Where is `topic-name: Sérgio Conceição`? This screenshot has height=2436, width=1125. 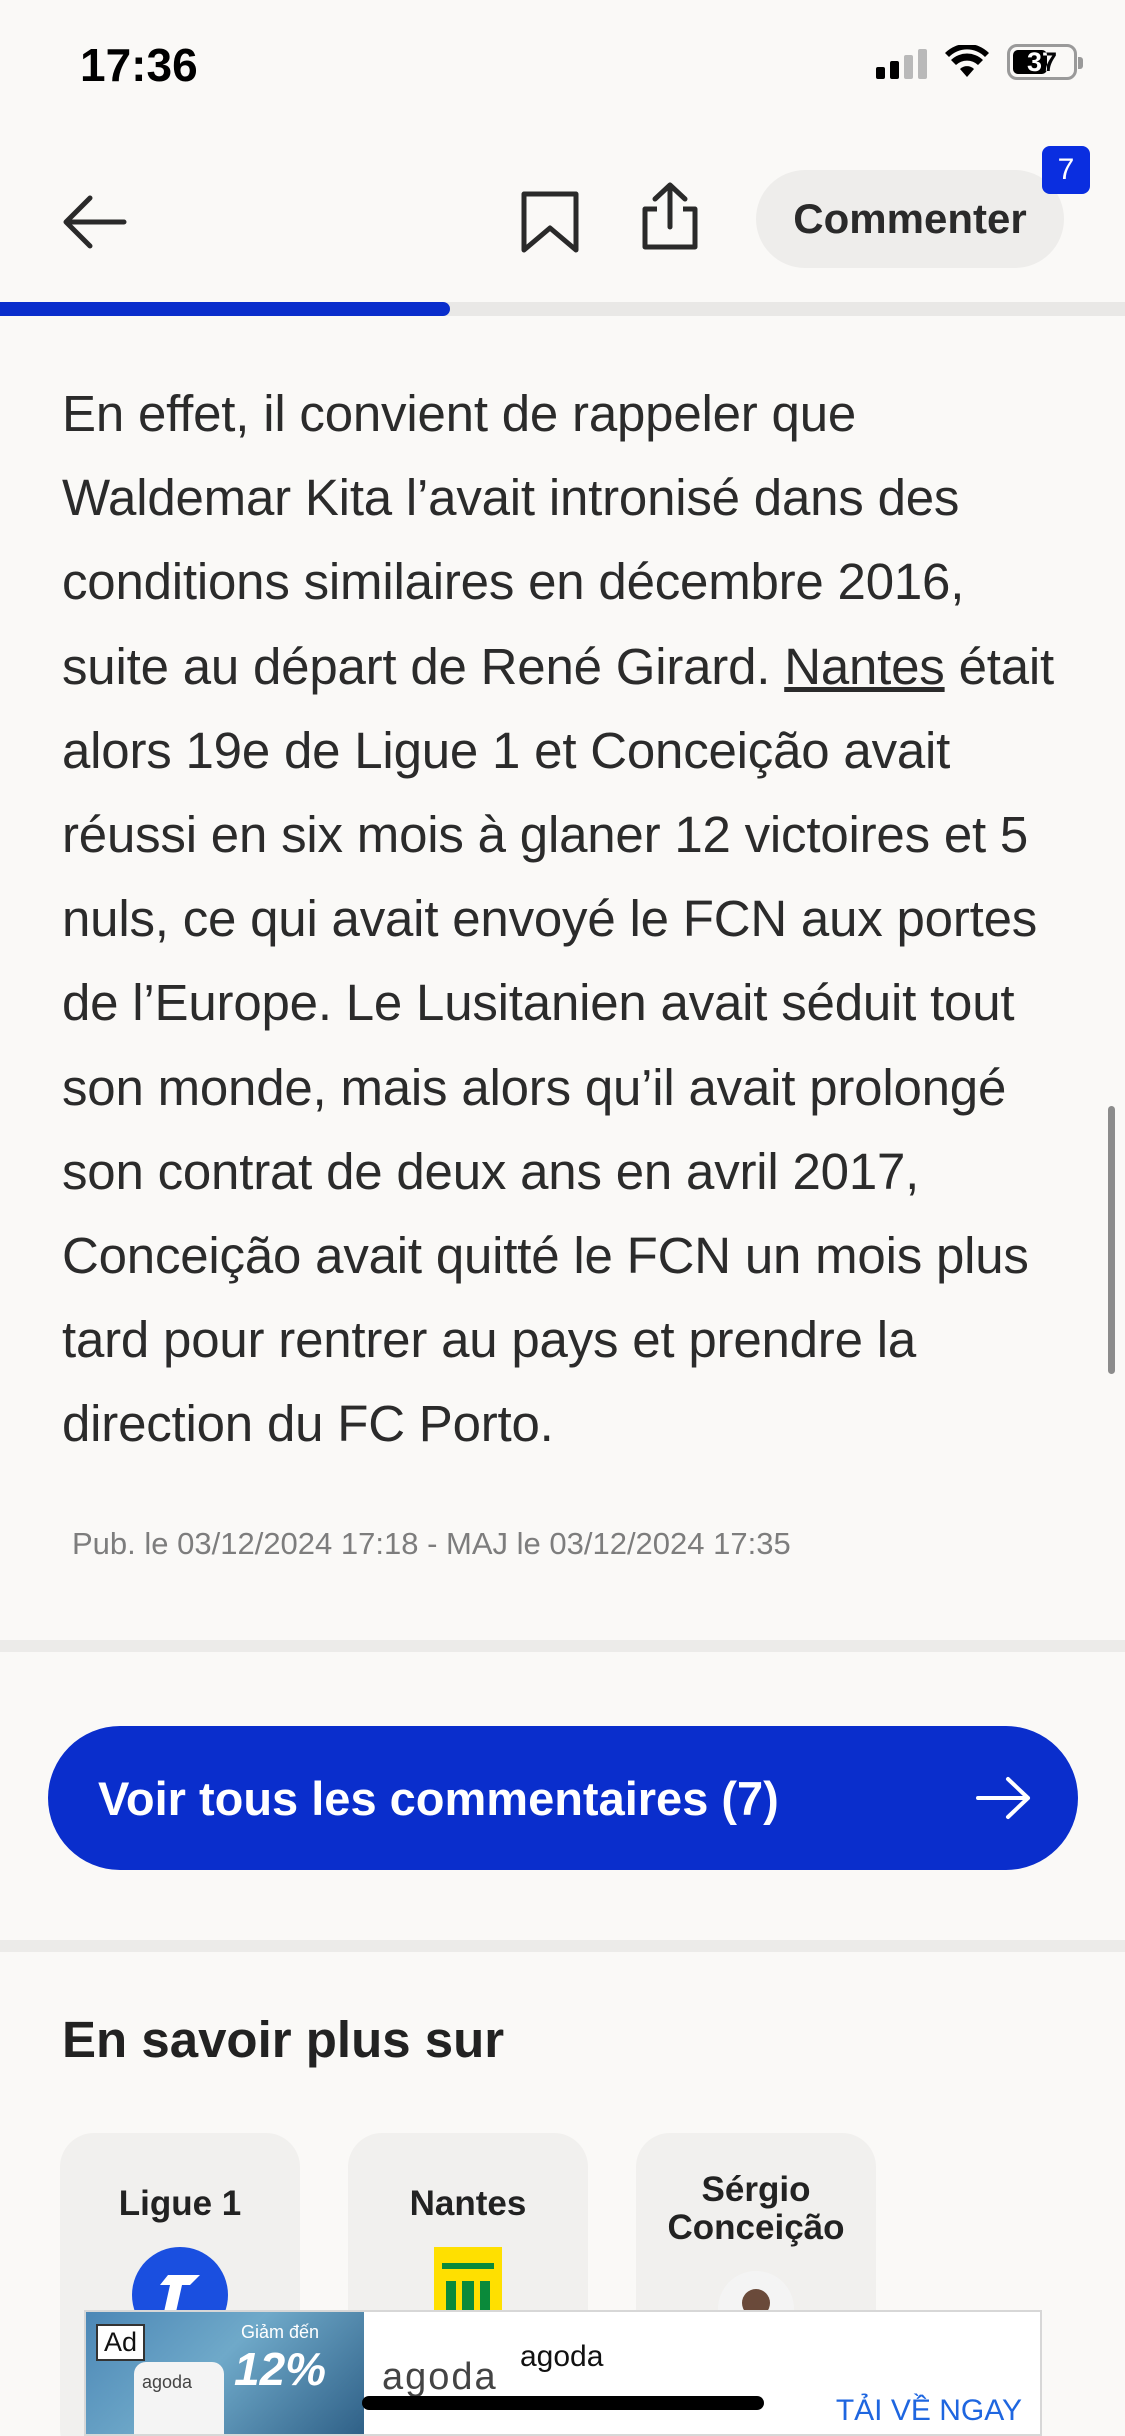
topic-name: Sérgio Conceição is located at coordinates (756, 2208).